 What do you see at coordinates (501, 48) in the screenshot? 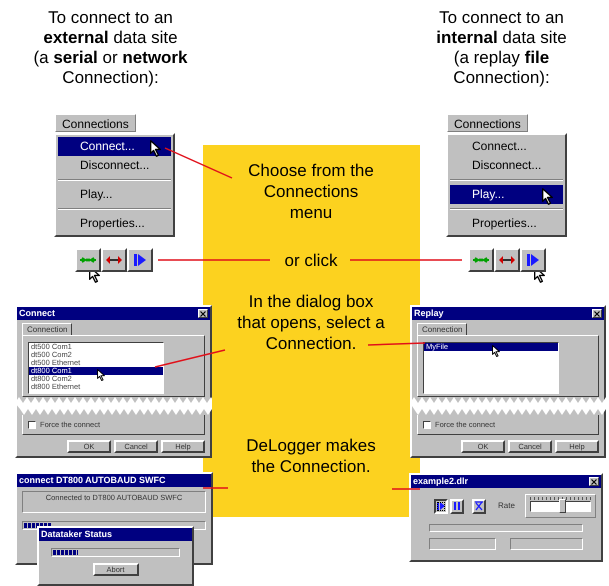
I see `instruction-text: To connect to an internal data site (a replay file Connection):` at bounding box center [501, 48].